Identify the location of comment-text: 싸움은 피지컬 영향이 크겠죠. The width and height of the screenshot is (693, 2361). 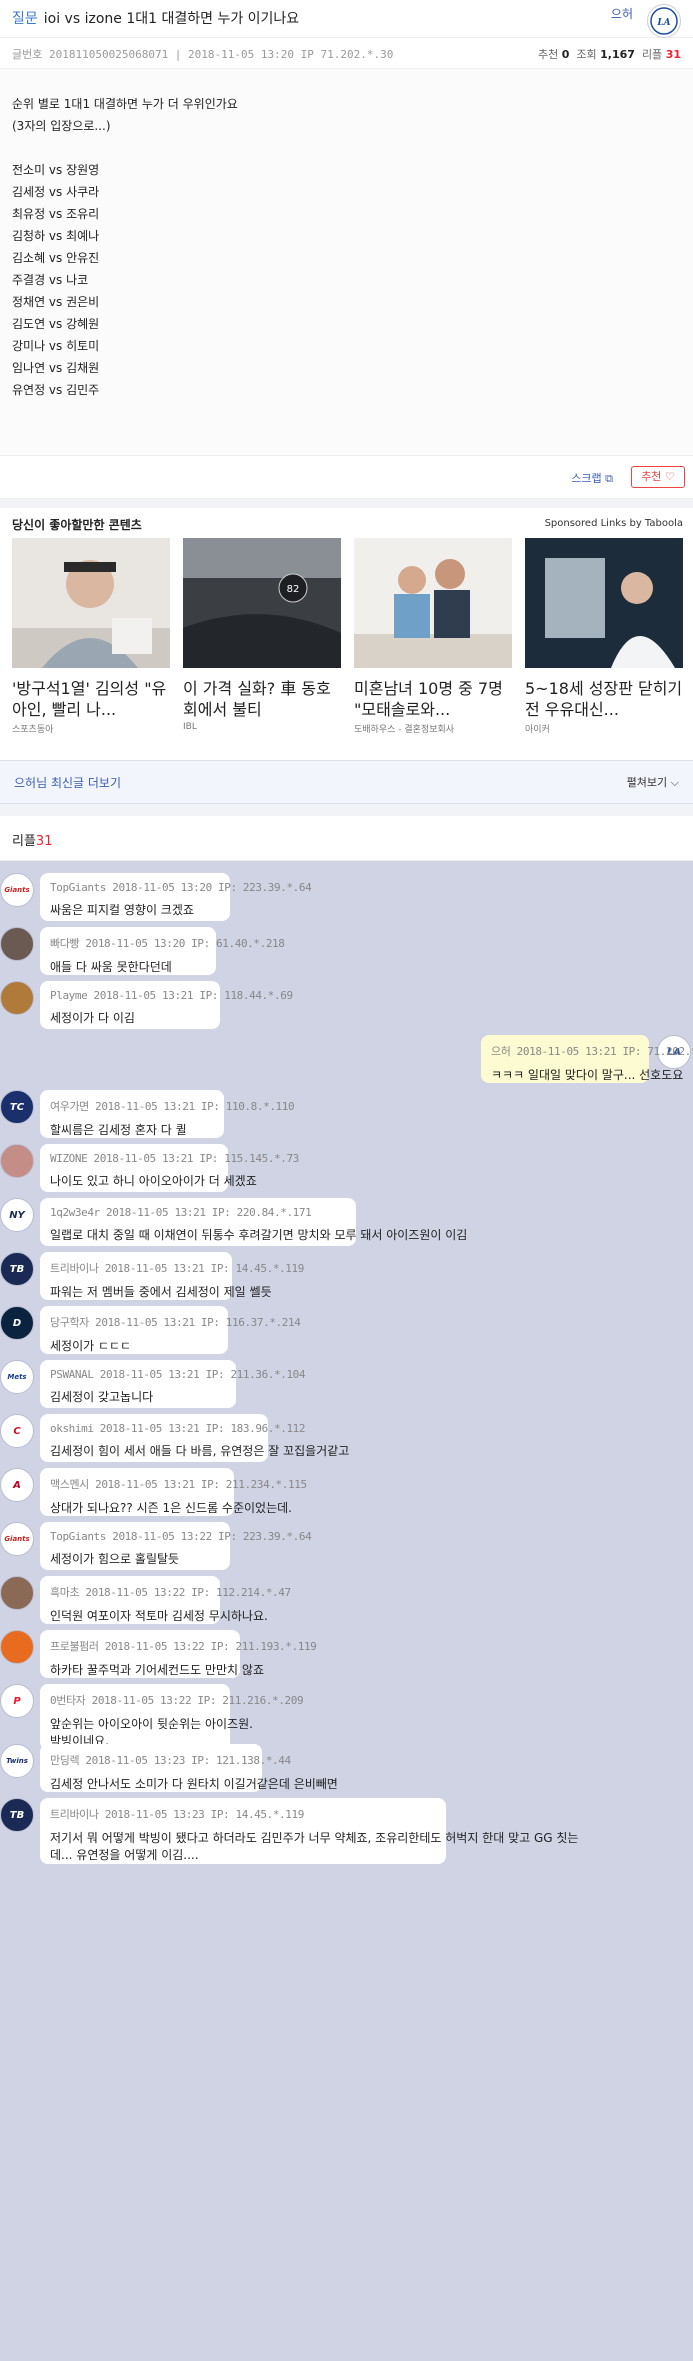
(122, 910).